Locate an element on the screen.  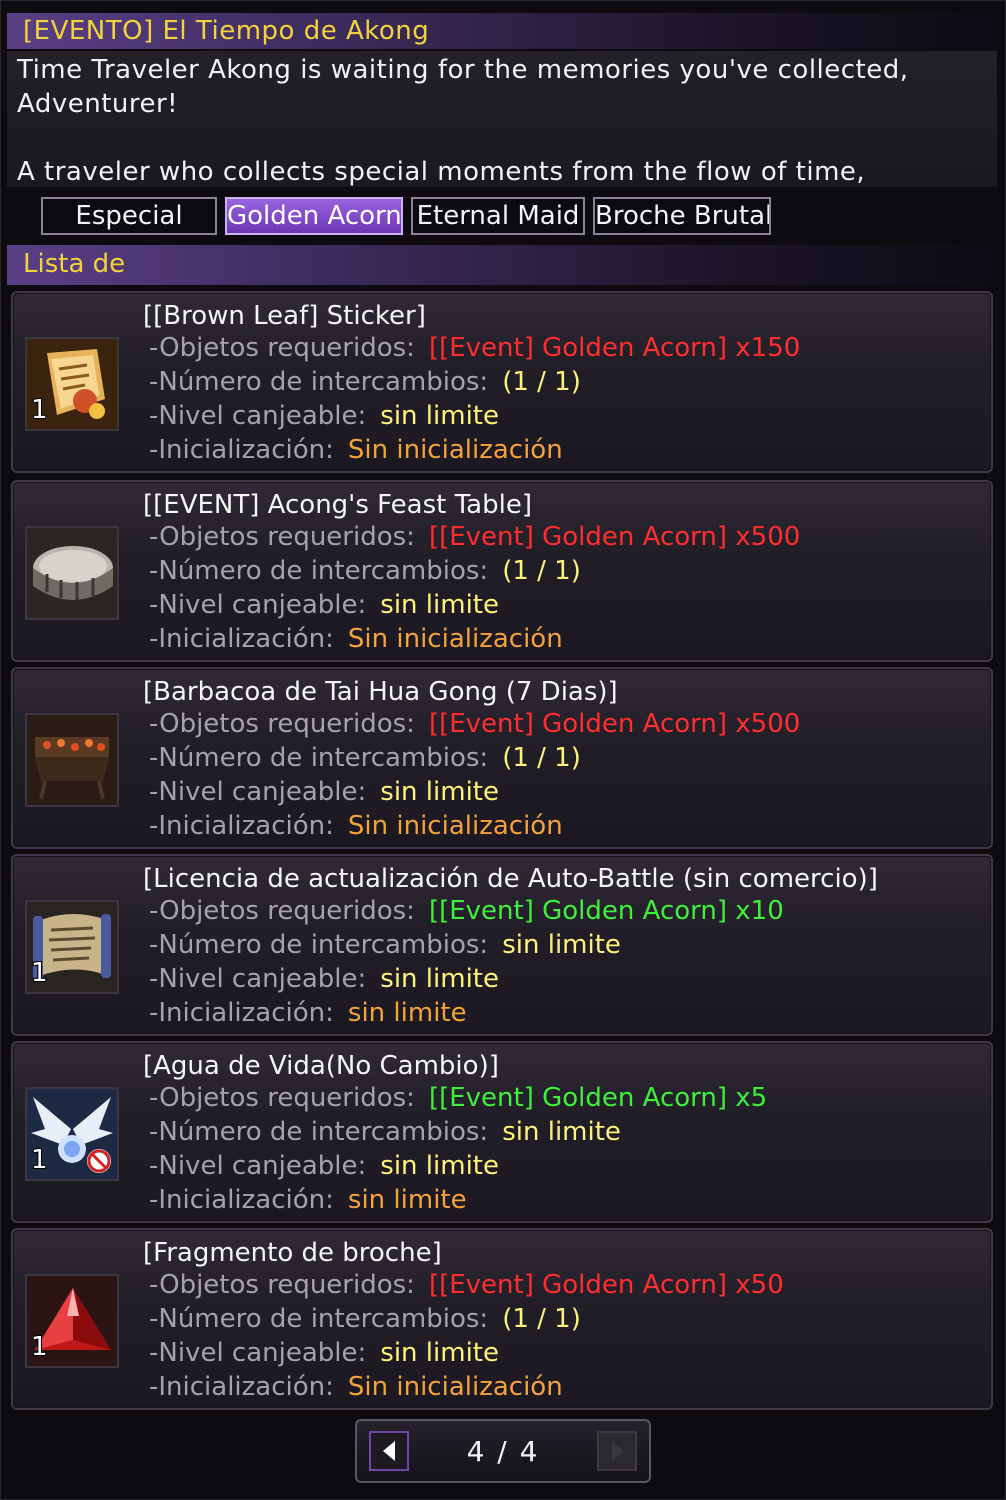
license-scroll-icon: 1 is located at coordinates (72, 947).